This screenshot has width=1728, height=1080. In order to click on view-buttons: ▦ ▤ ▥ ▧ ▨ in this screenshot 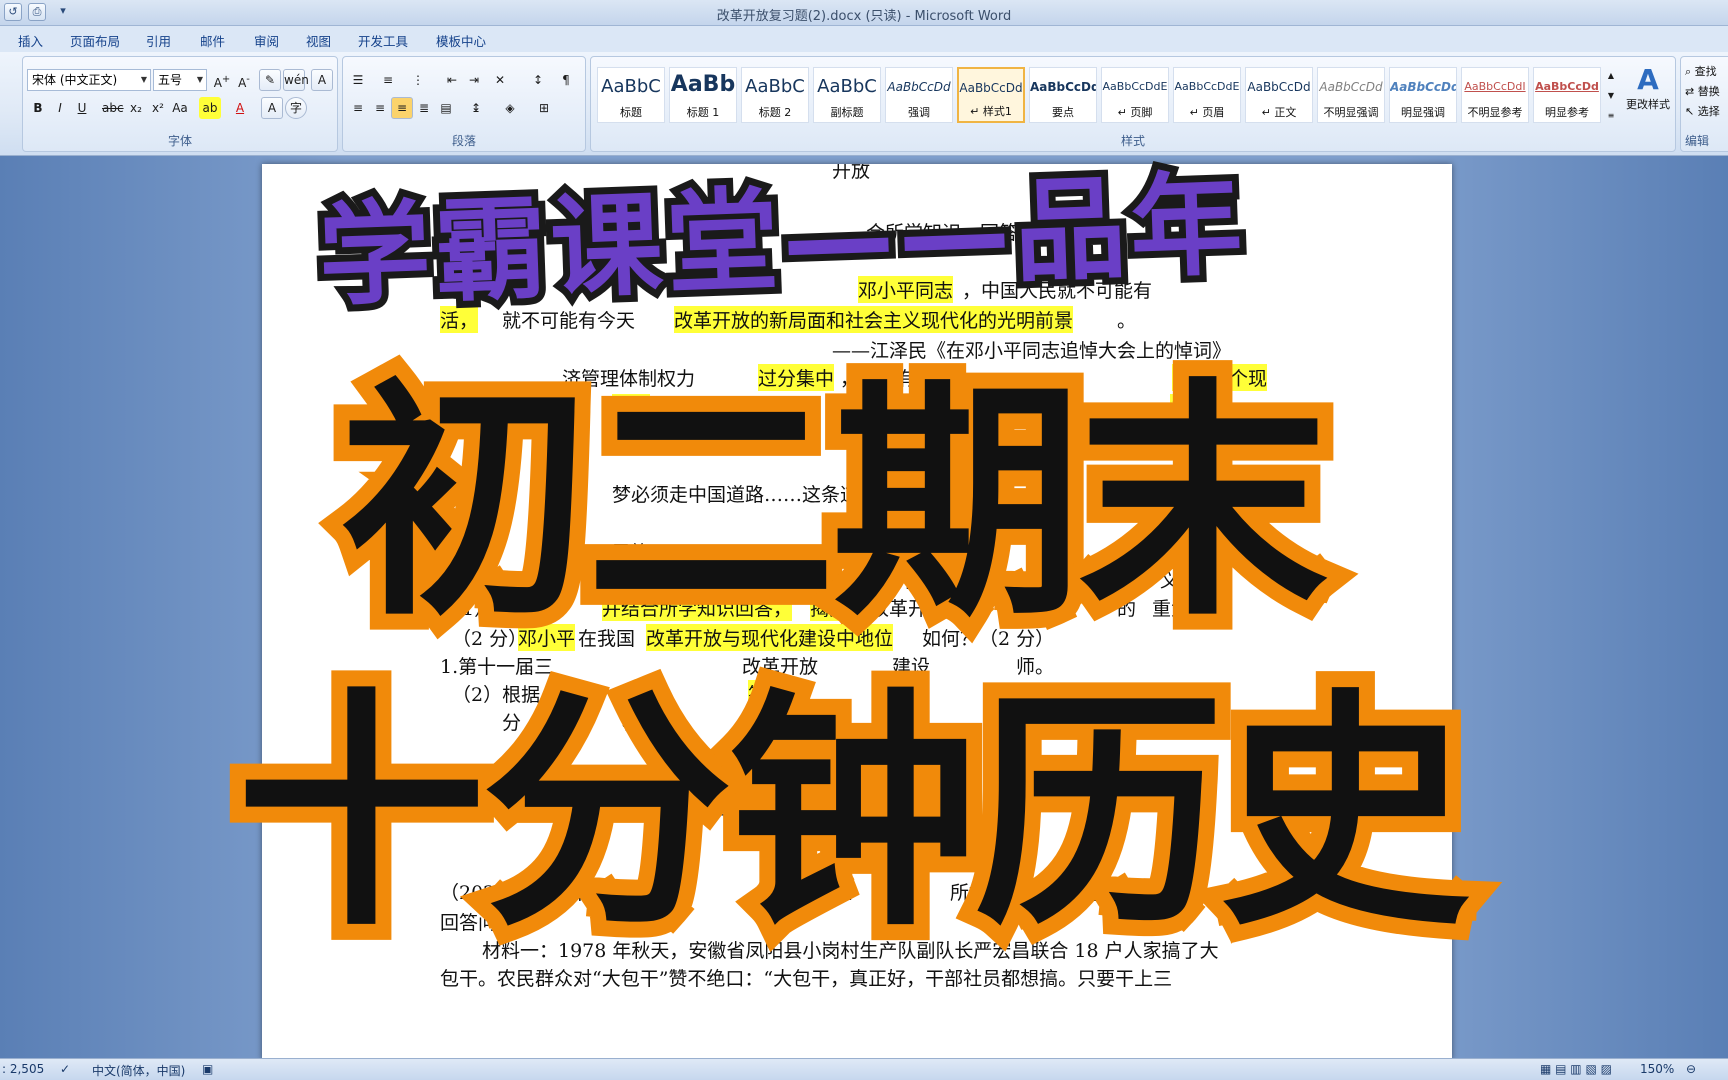, I will do `click(1576, 1069)`.